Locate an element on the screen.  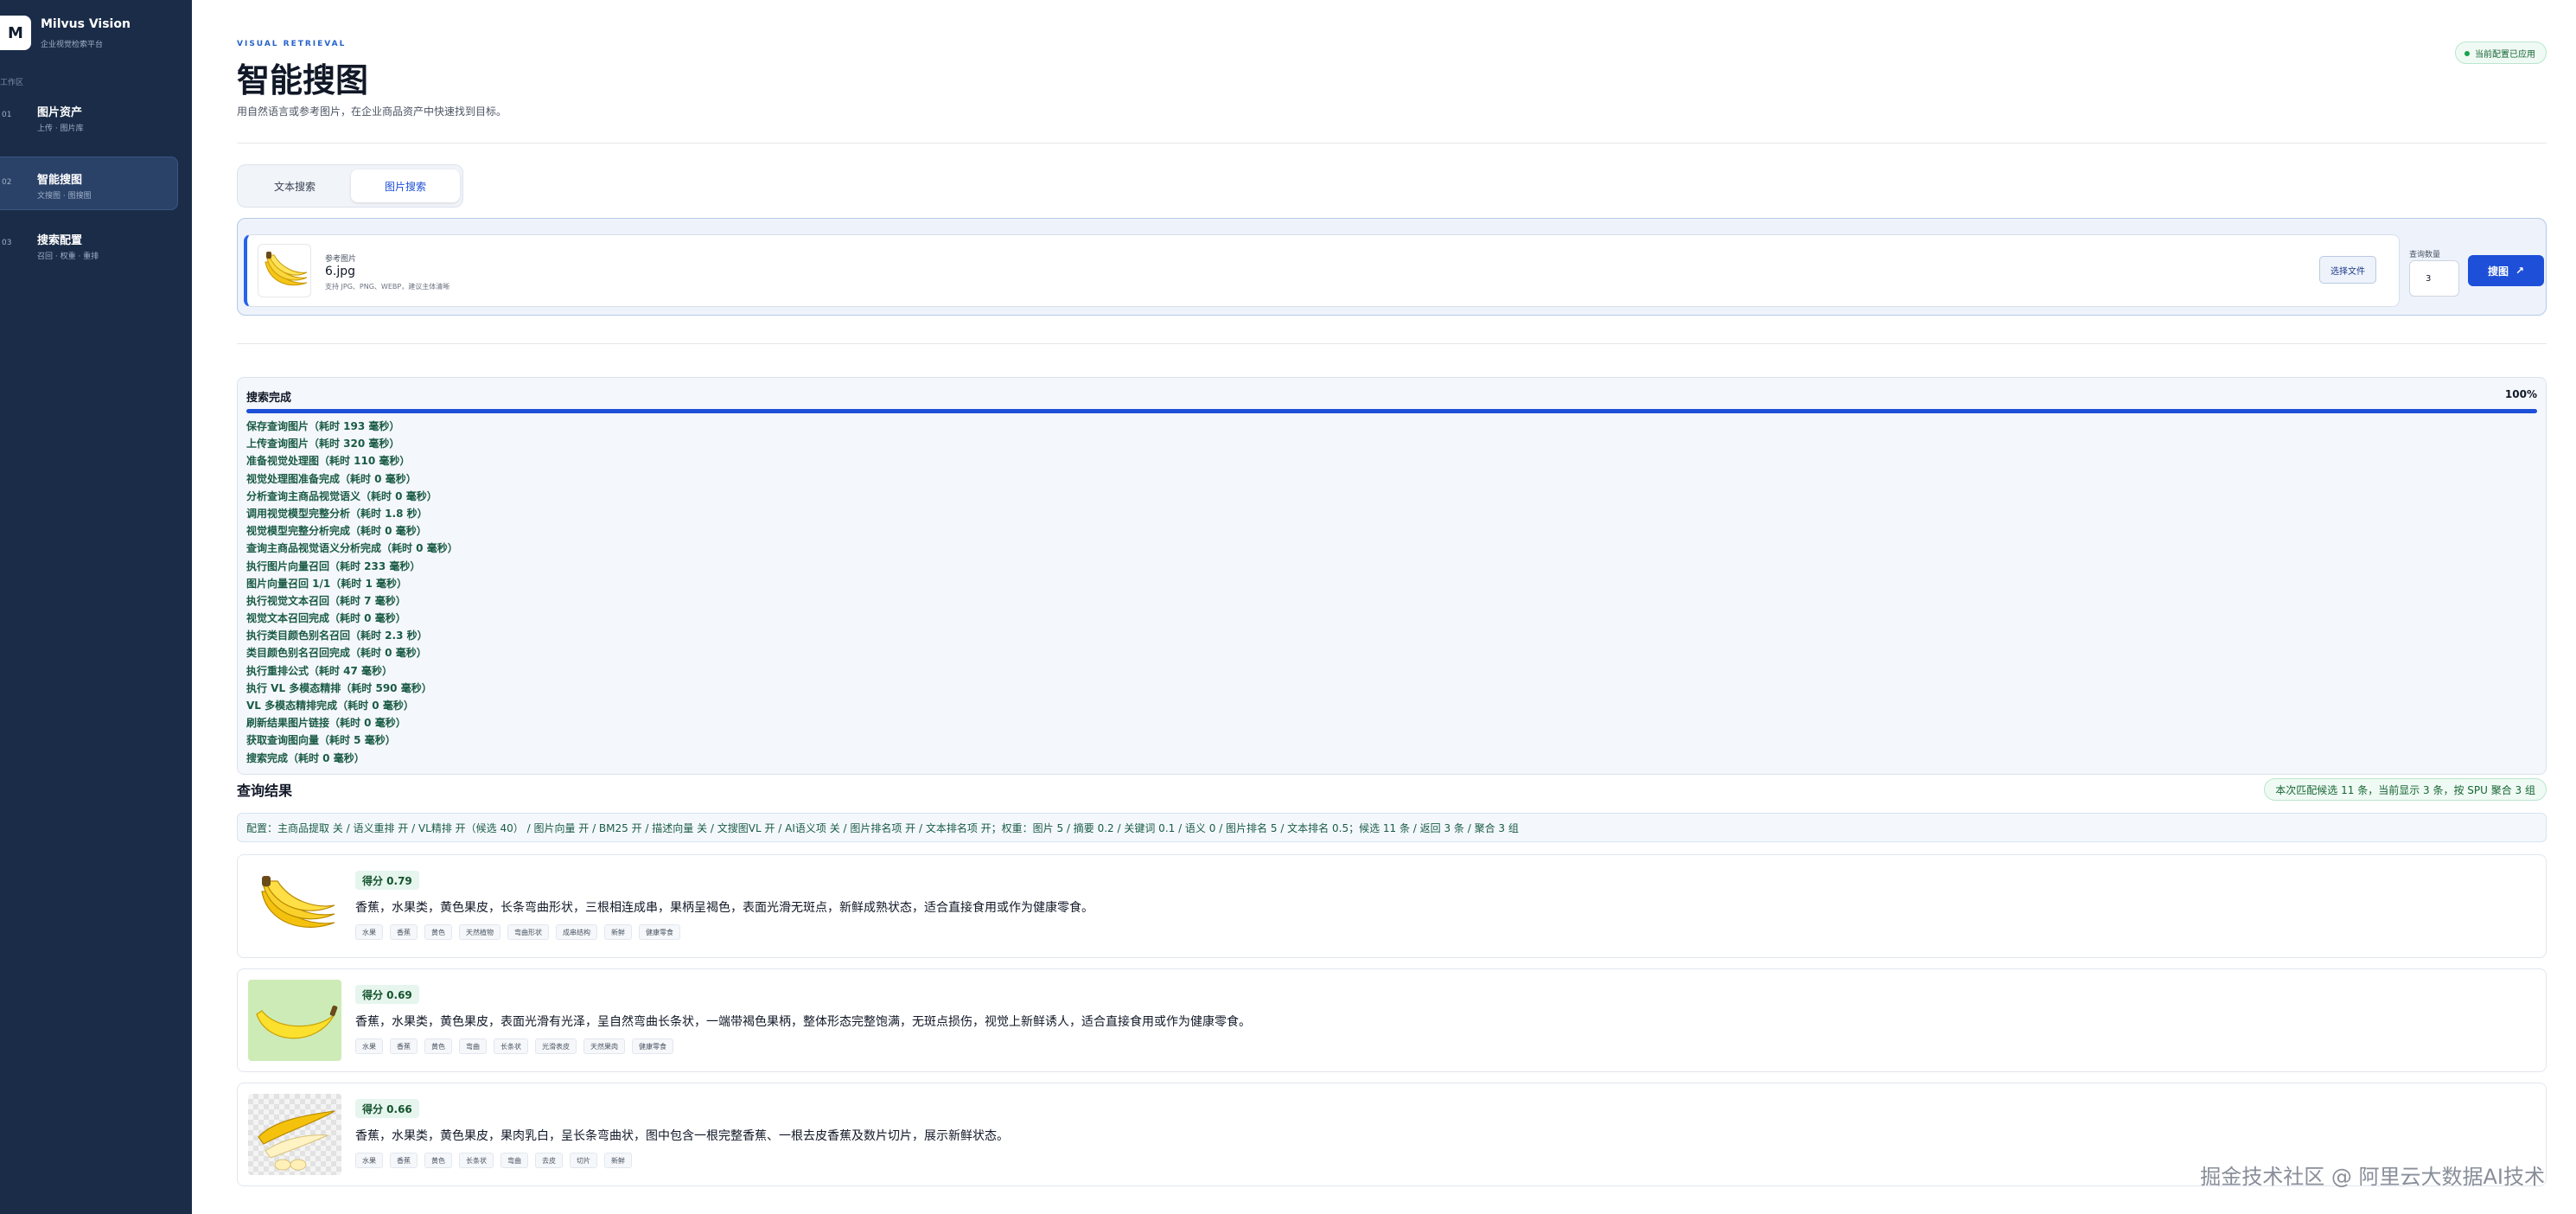
progress-bar is located at coordinates (1391, 411).